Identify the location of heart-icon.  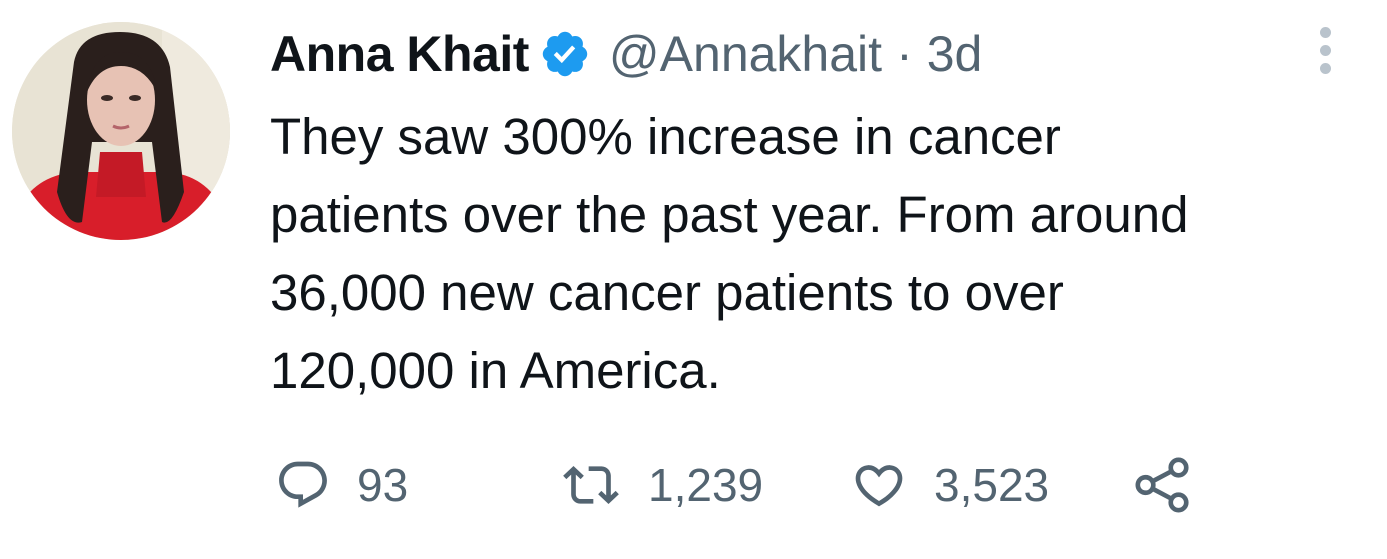
(879, 485).